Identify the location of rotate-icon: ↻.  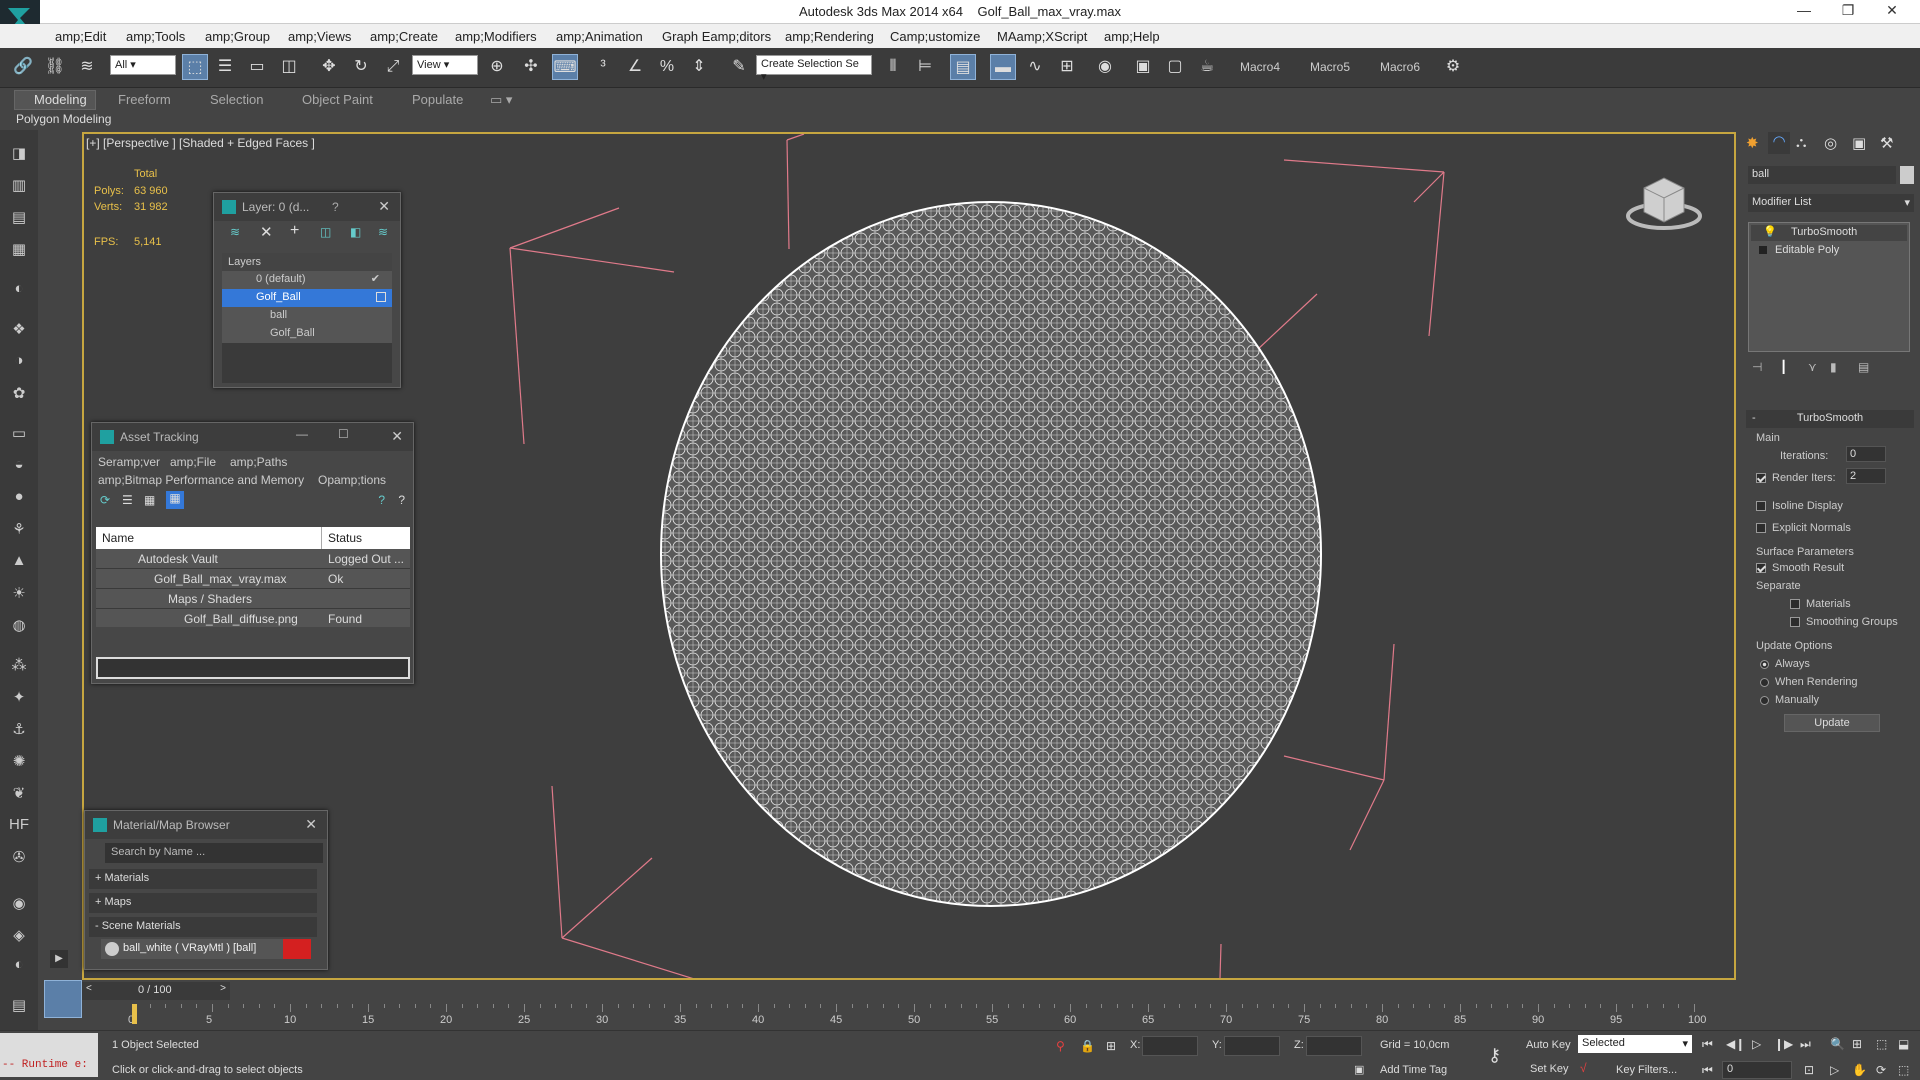
(361, 67).